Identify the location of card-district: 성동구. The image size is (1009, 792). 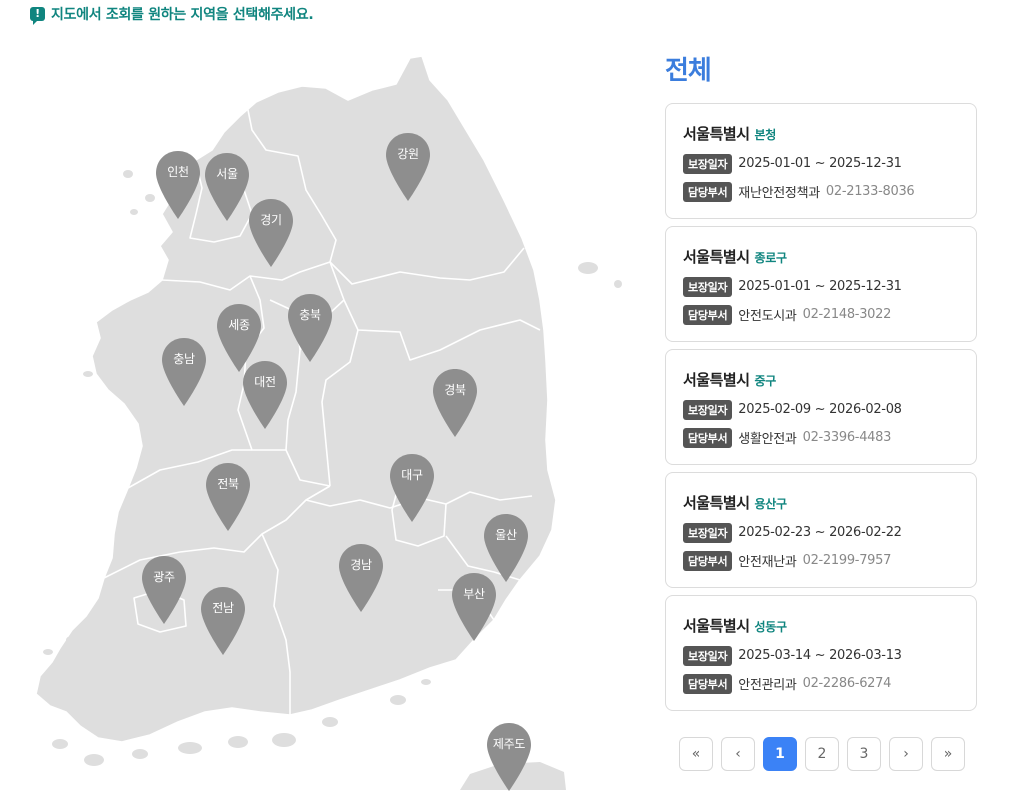
(771, 627).